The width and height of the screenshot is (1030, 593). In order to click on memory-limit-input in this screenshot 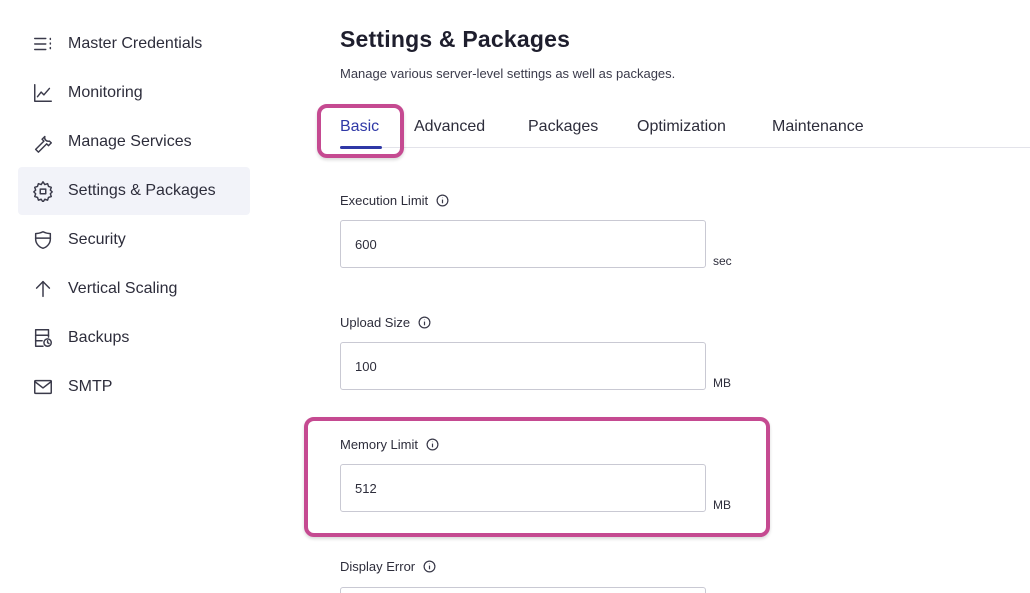, I will do `click(523, 488)`.